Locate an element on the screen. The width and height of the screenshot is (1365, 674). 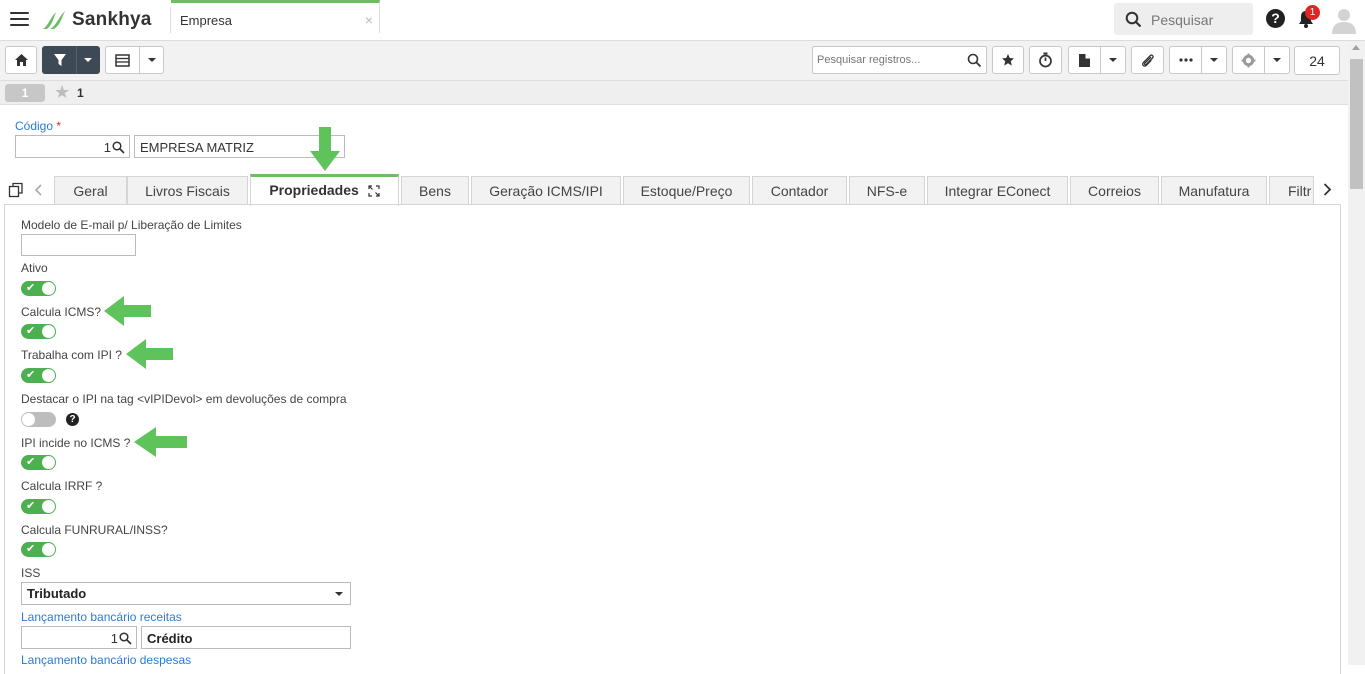
tab-propriedades-label: Propriedades is located at coordinates (314, 190).